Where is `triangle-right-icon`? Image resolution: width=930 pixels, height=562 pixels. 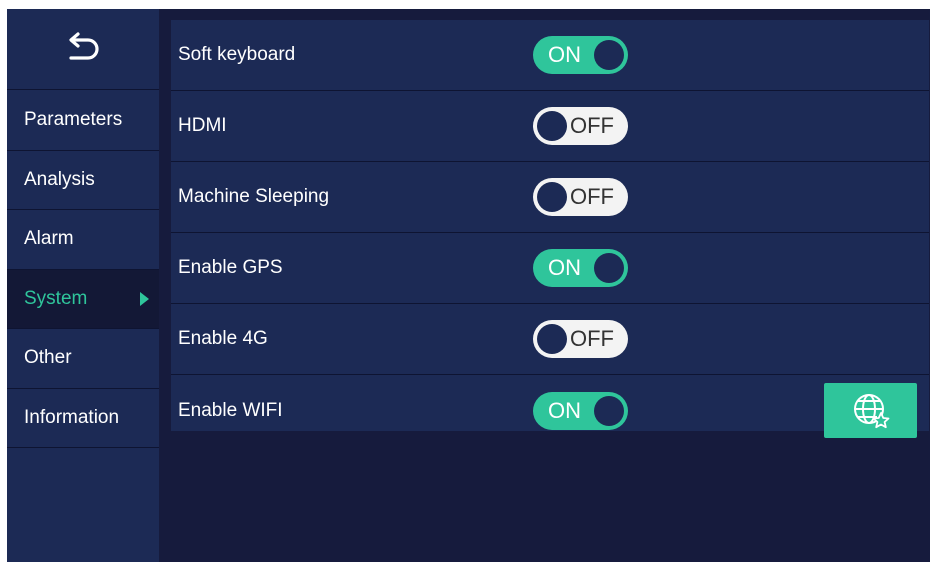 triangle-right-icon is located at coordinates (144, 298).